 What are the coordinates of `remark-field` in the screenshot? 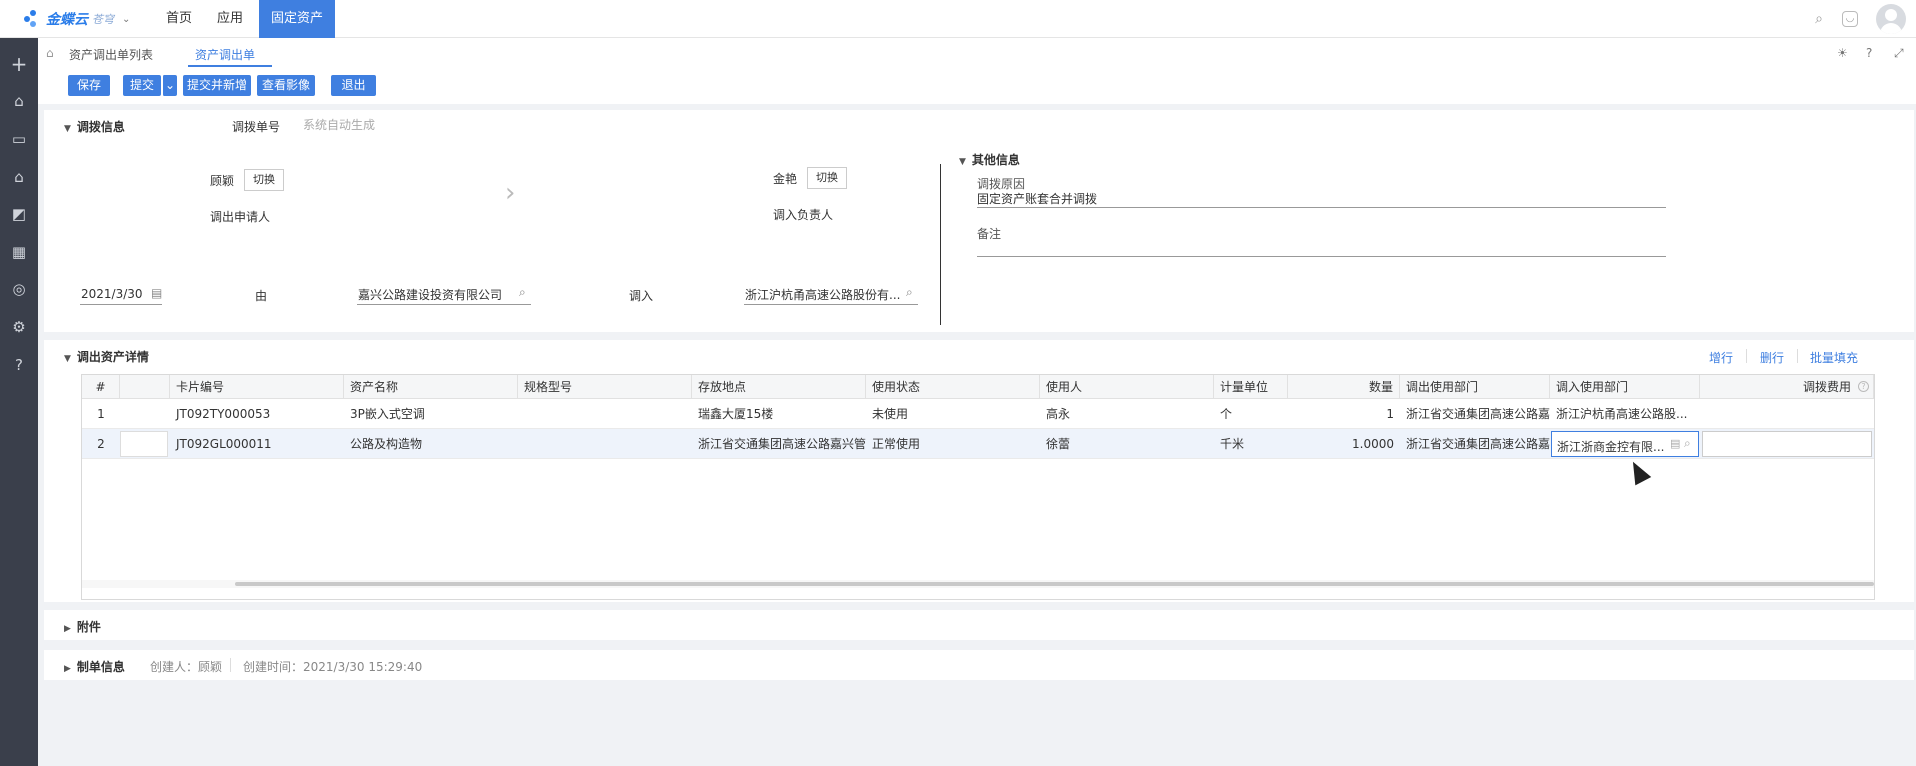 It's located at (1321, 256).